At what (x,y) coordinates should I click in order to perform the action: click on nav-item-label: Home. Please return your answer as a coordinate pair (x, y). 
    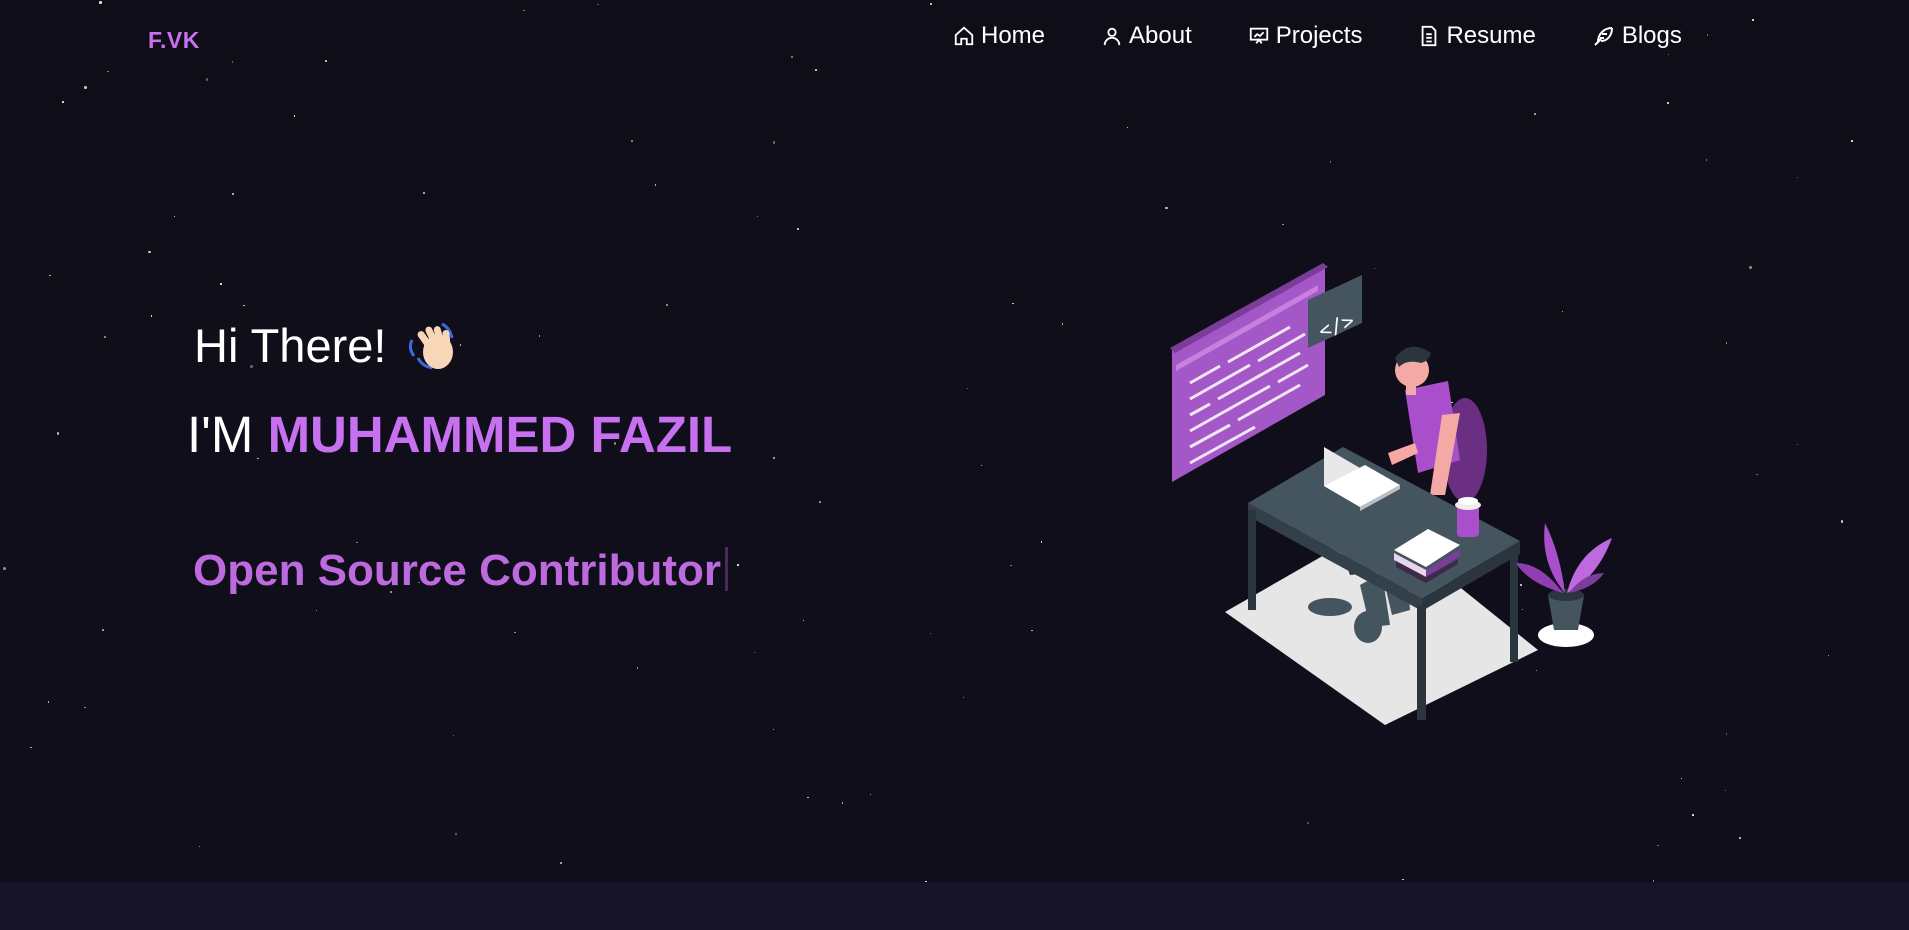
    Looking at the image, I should click on (1013, 35).